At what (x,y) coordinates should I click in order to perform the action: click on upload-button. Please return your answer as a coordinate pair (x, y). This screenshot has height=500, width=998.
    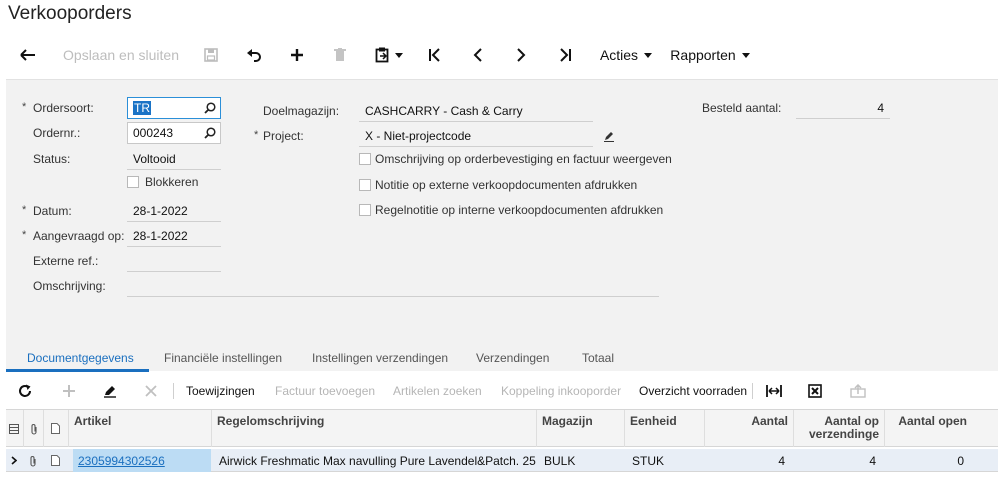
    Looking at the image, I should click on (858, 391).